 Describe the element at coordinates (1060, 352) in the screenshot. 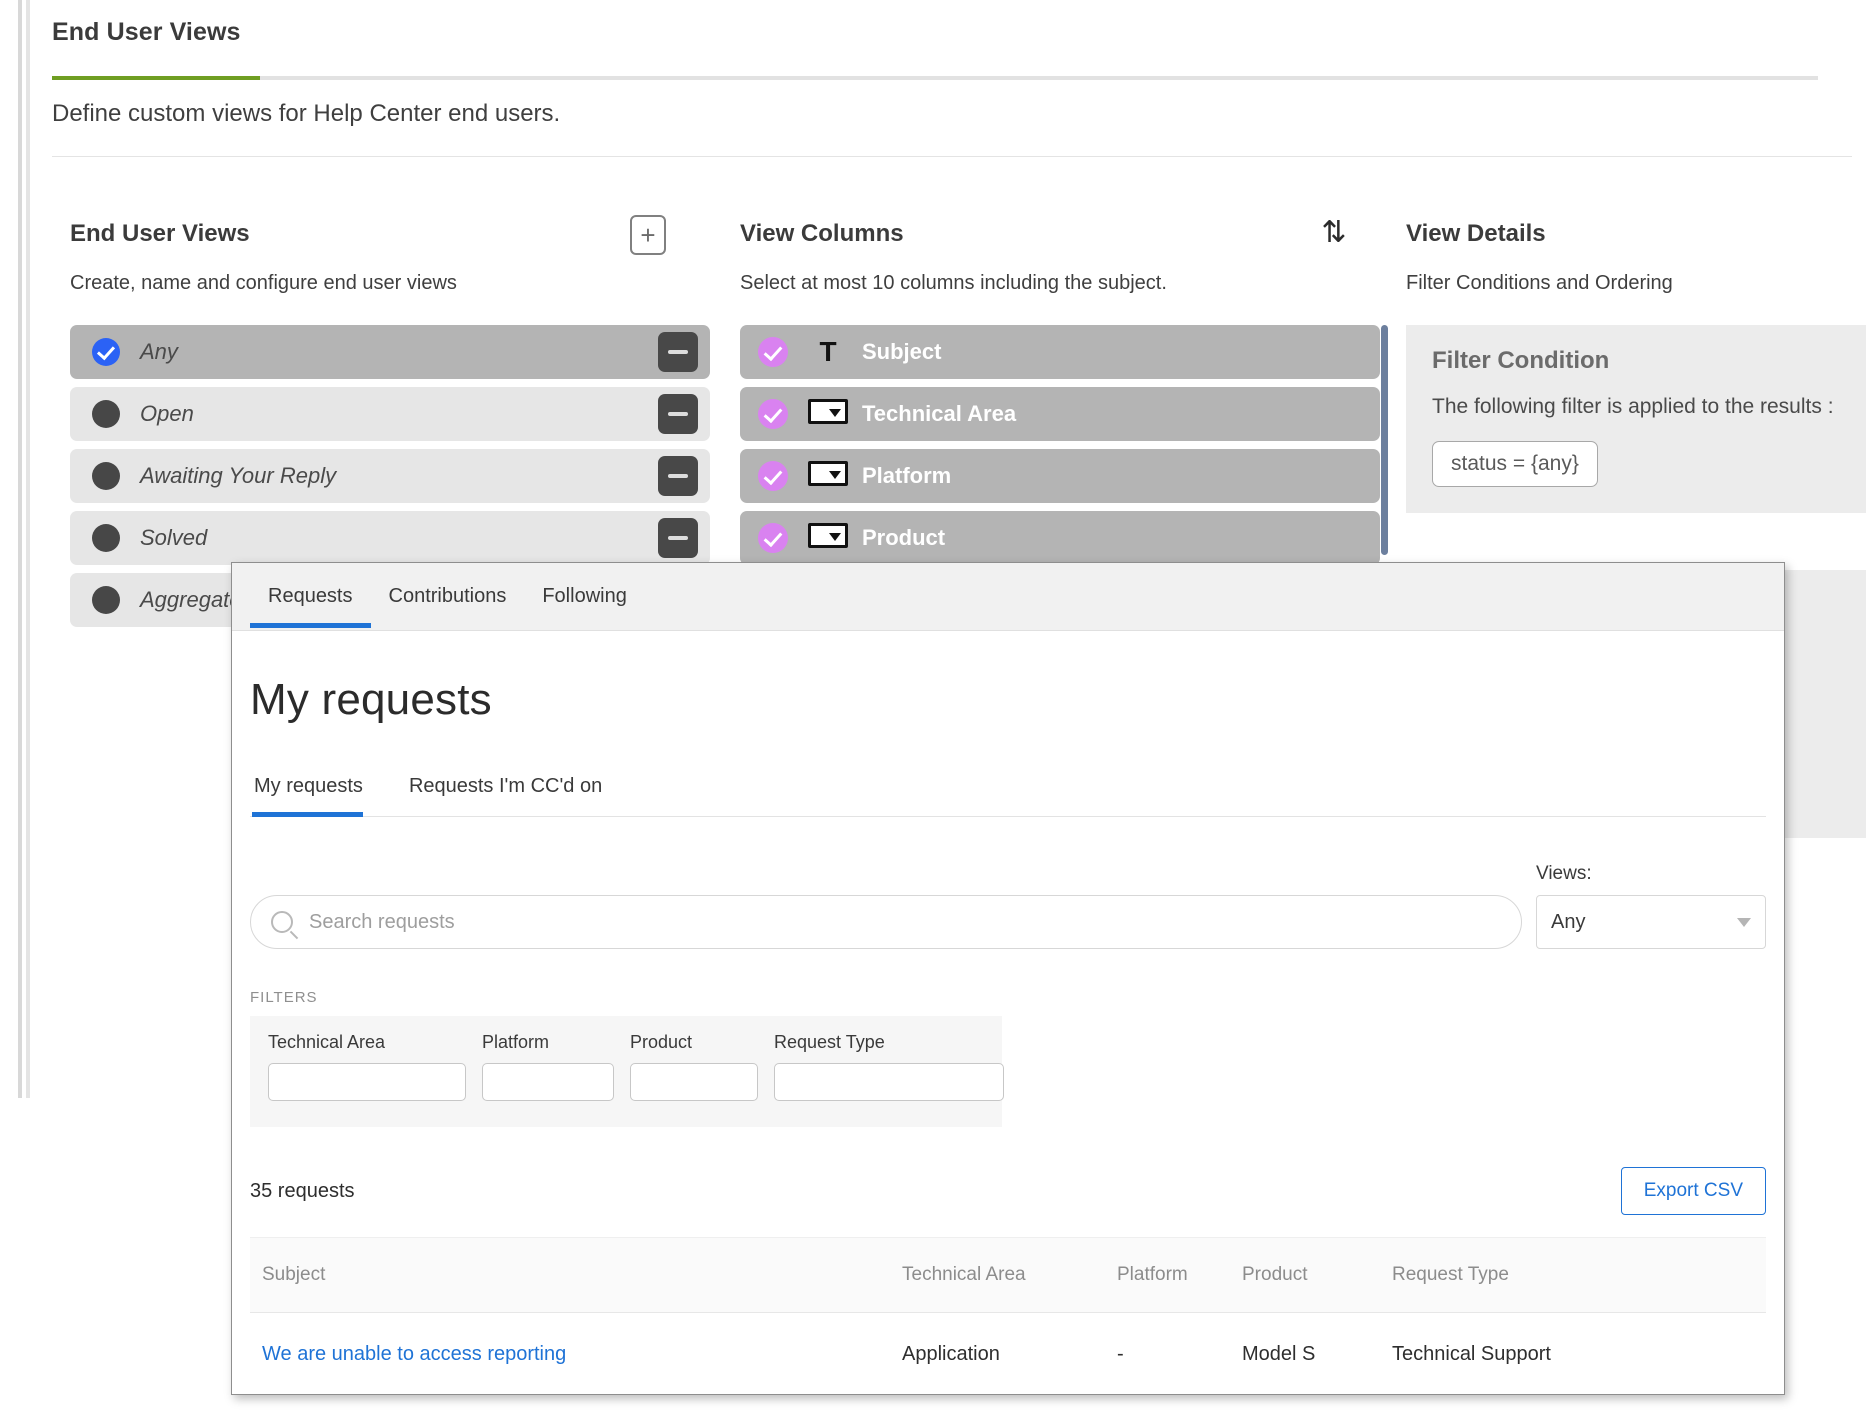

I see `view-column-row: T Subject` at that location.